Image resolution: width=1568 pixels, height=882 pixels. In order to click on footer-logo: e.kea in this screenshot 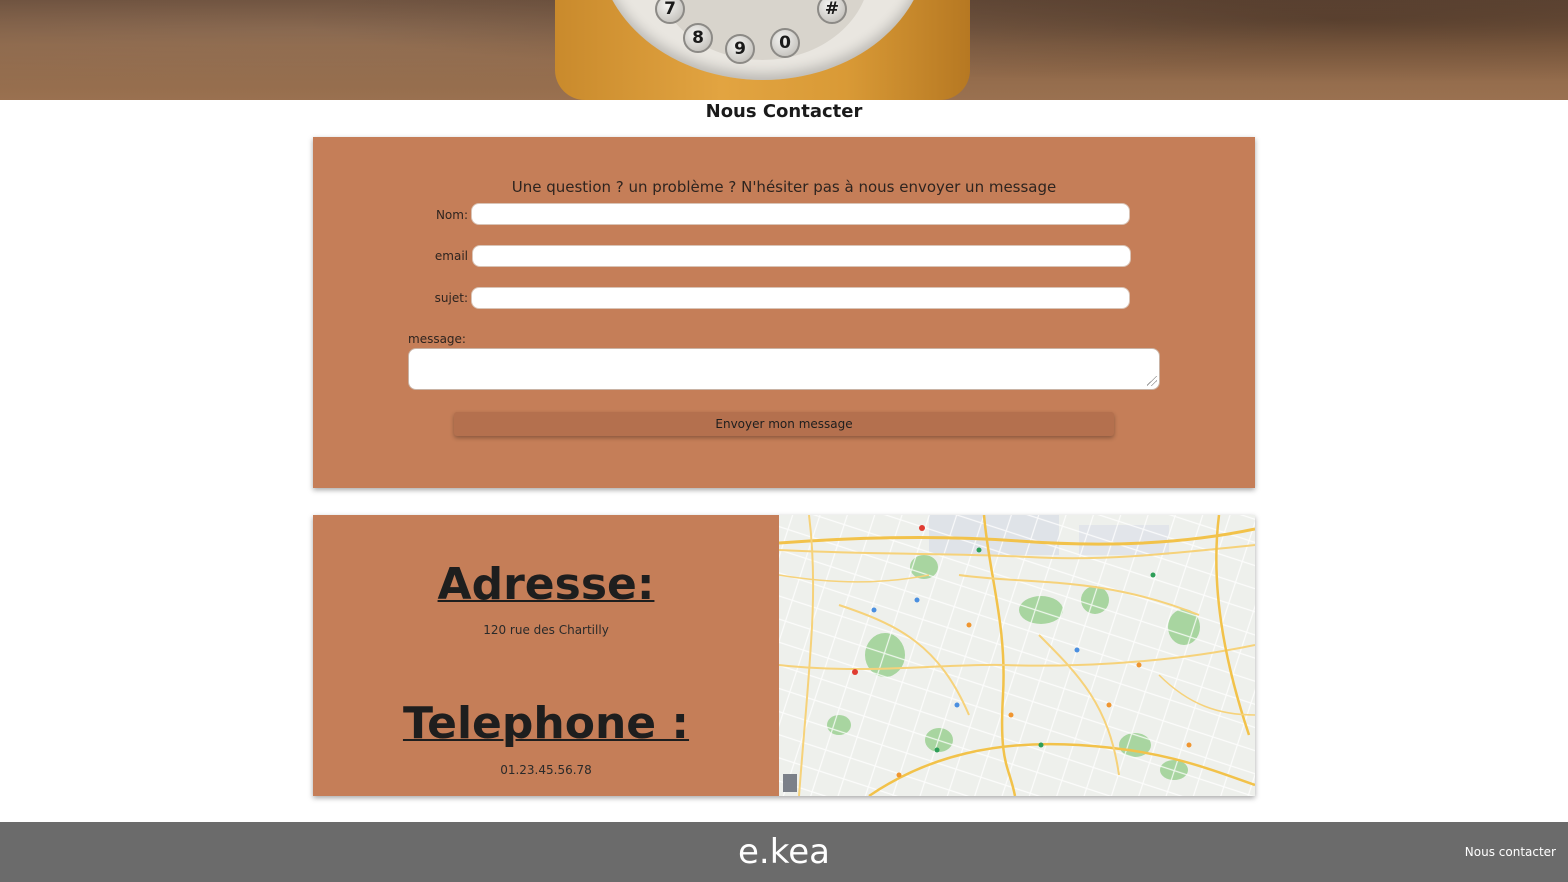, I will do `click(784, 852)`.